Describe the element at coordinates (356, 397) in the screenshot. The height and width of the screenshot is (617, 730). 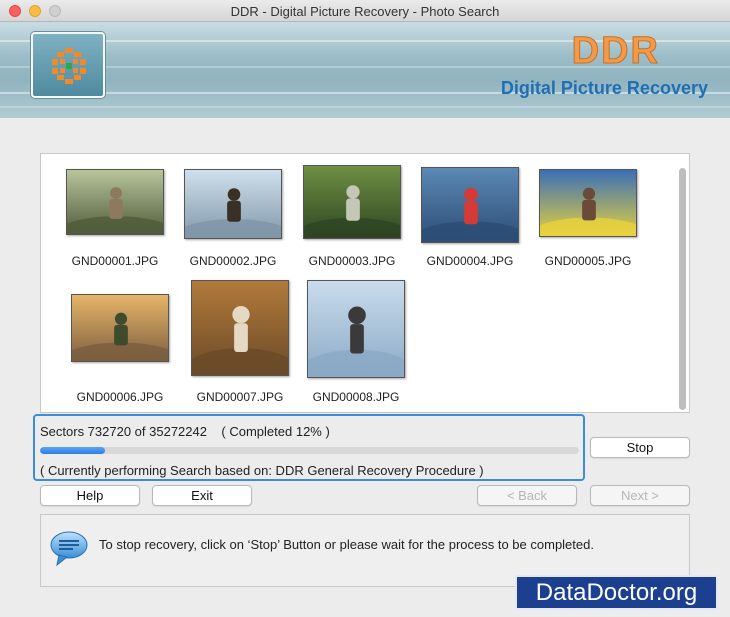
I see `photo-filename-label: GND00008.JPG` at that location.